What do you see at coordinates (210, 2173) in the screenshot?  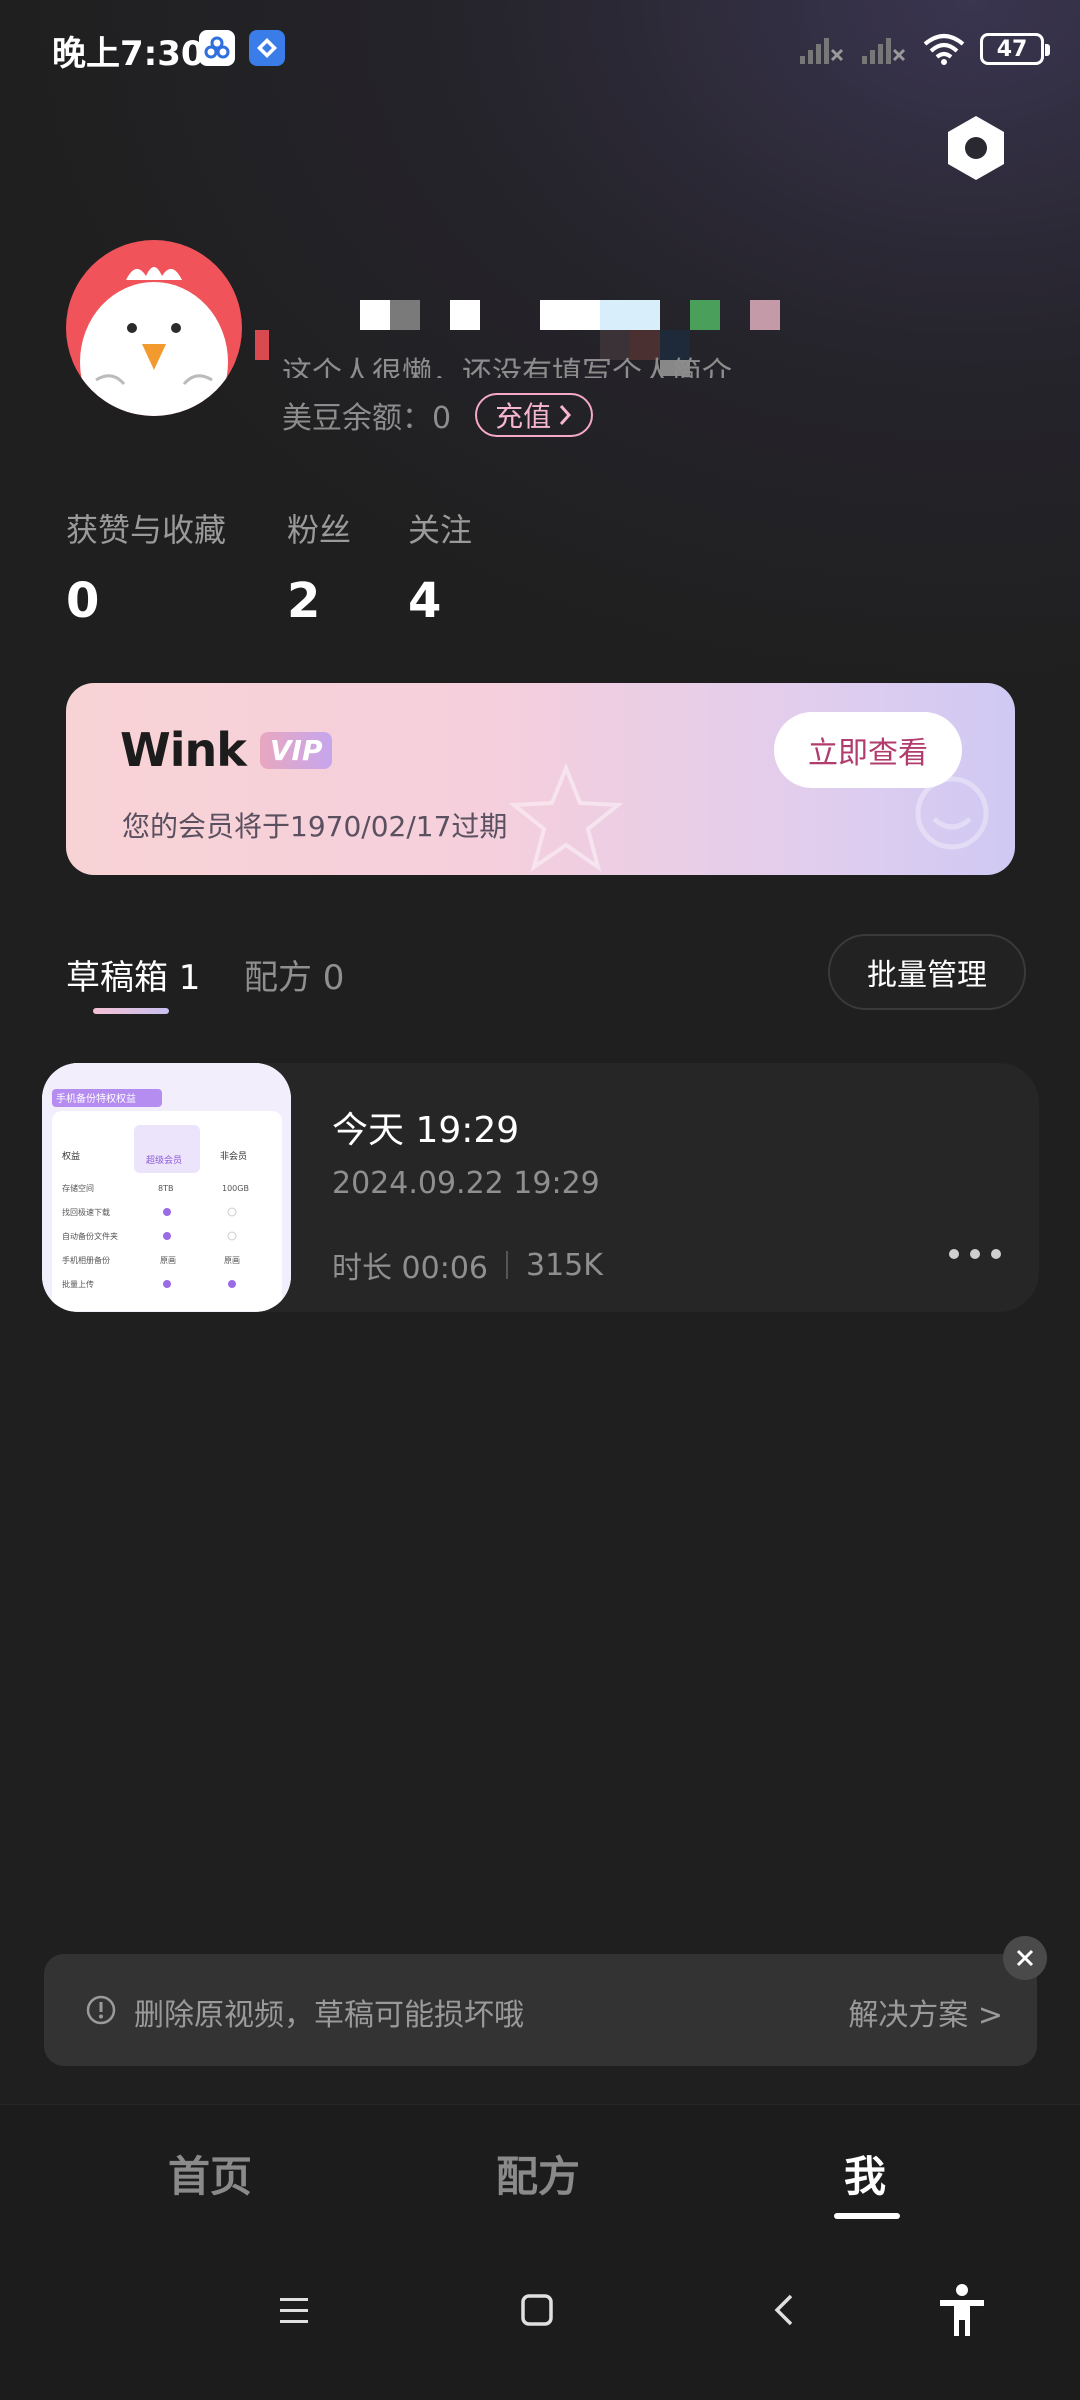 I see `nav-home: 首页` at bounding box center [210, 2173].